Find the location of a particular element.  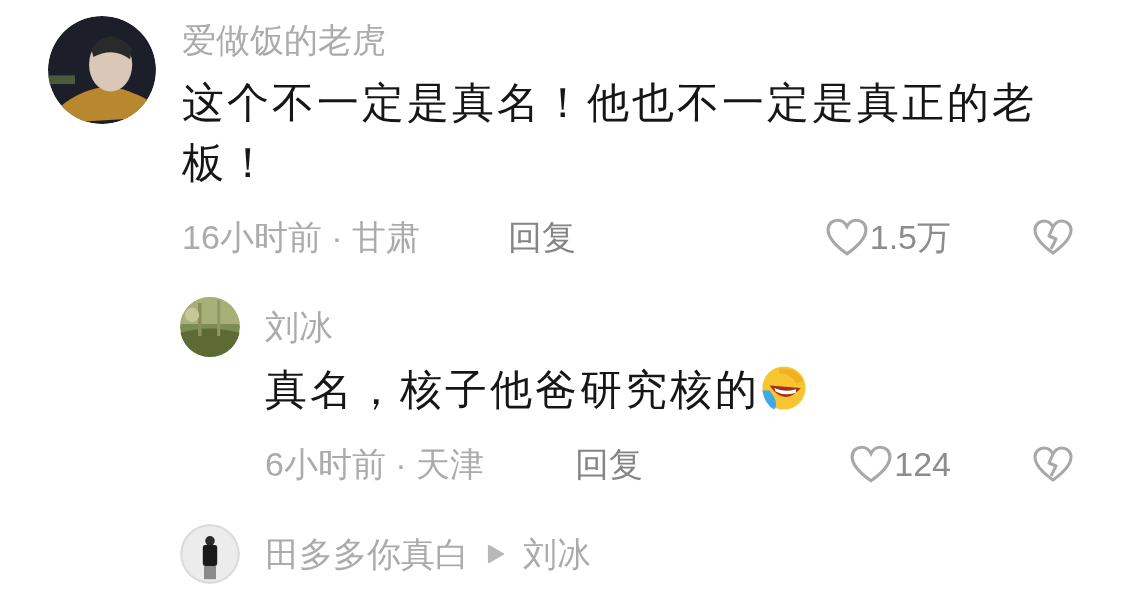

username: 爱做饭的老虎 is located at coordinates (284, 40).